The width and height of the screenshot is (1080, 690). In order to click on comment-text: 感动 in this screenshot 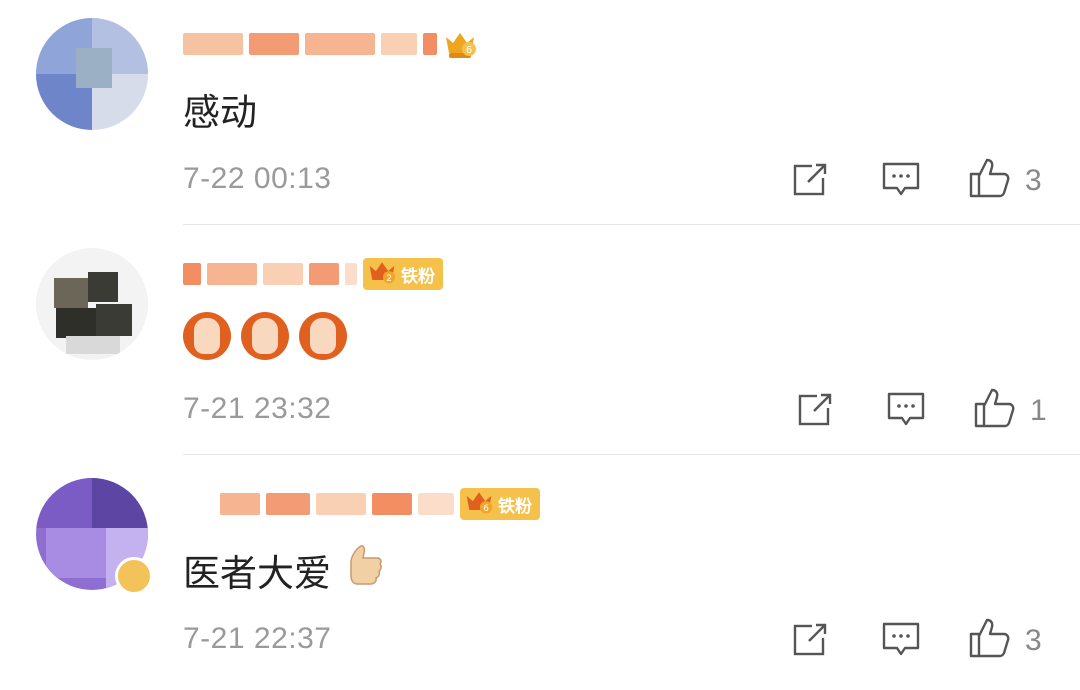, I will do `click(220, 112)`.